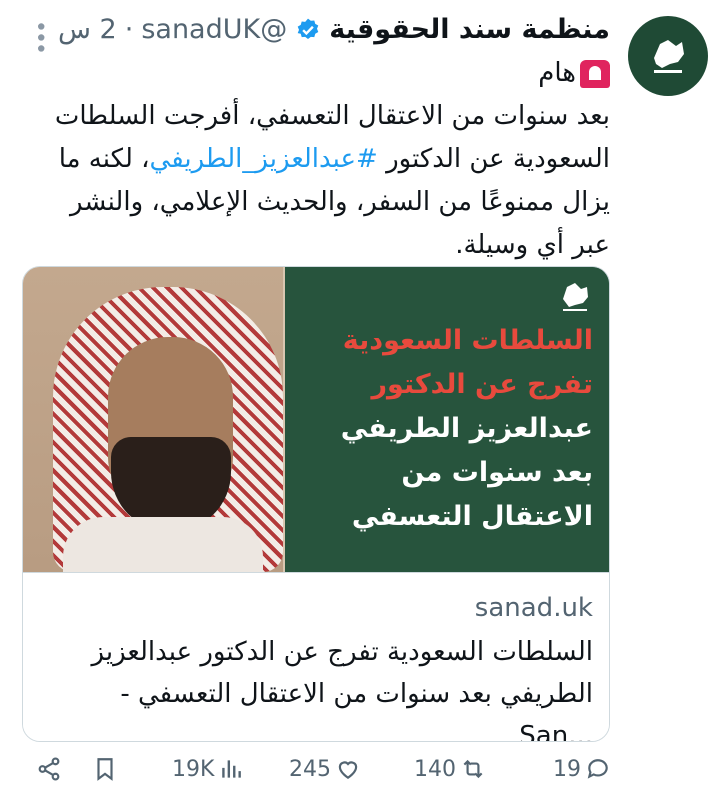 The height and width of the screenshot is (800, 728). What do you see at coordinates (308, 28) in the screenshot?
I see `verified-icon` at bounding box center [308, 28].